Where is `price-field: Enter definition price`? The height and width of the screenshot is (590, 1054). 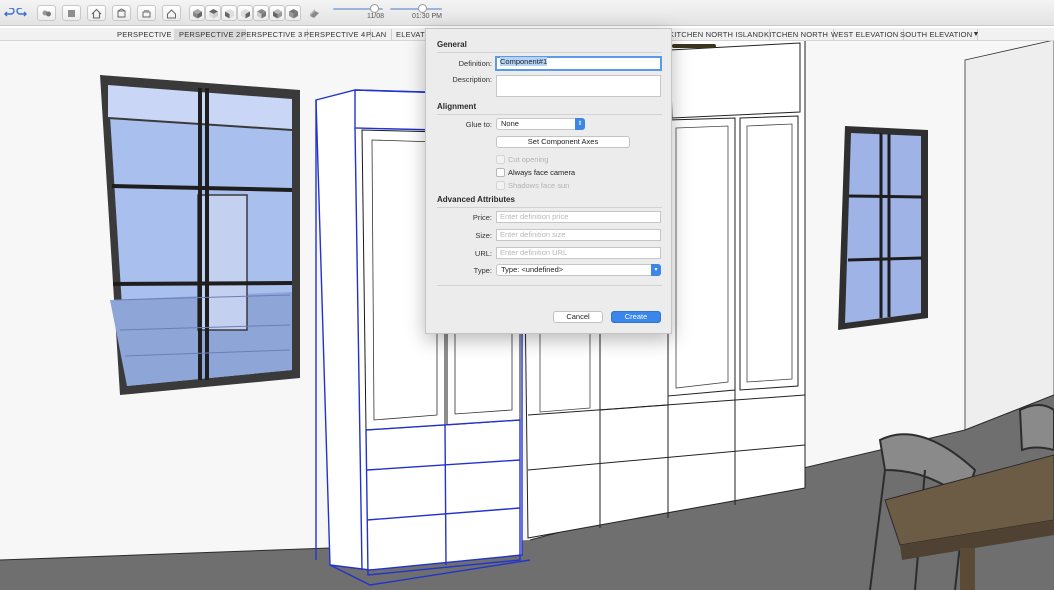
price-field: Enter definition price is located at coordinates (578, 217).